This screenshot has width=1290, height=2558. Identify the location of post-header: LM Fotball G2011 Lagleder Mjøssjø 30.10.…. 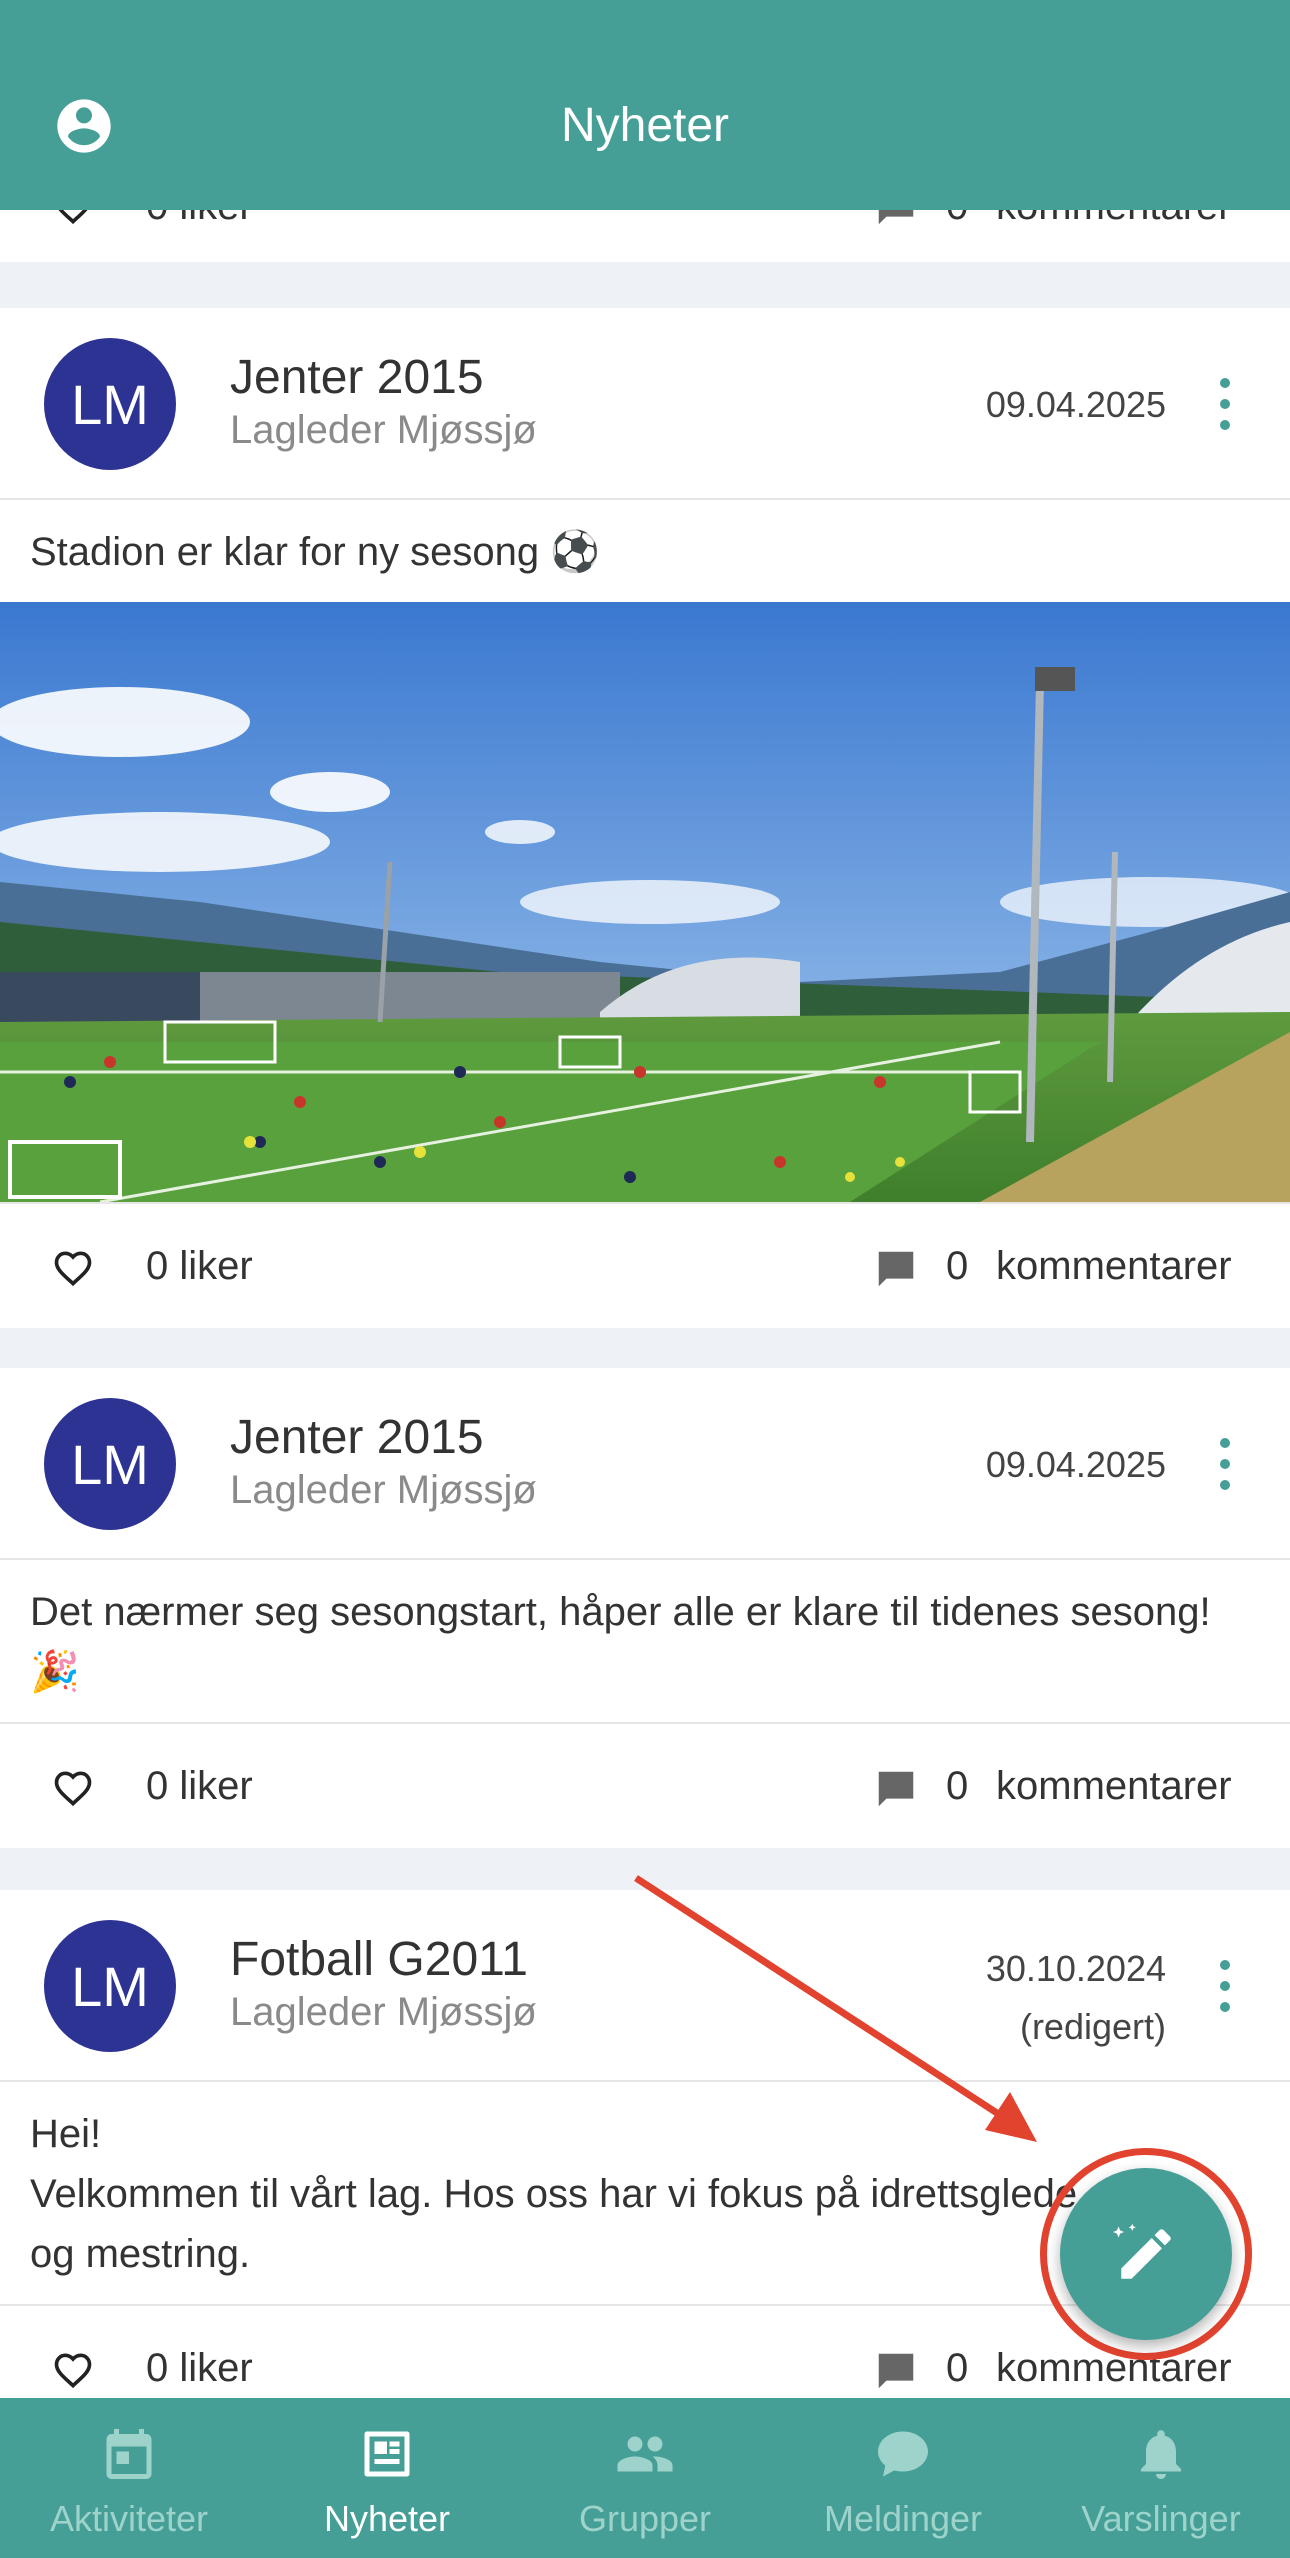
(645, 1986).